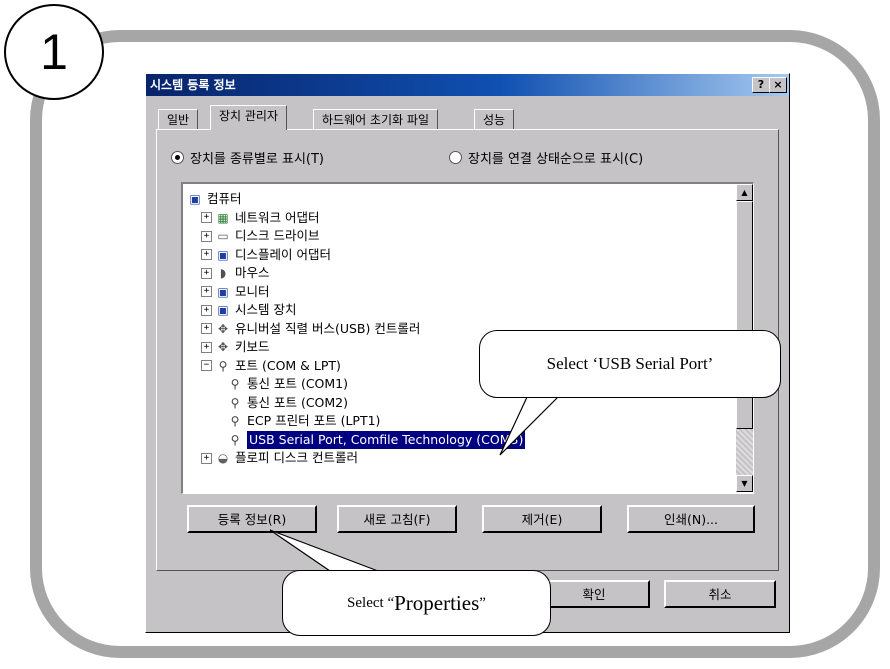 The width and height of the screenshot is (890, 669). Describe the element at coordinates (455, 157) in the screenshot. I see `radio-unchecked-icon` at that location.